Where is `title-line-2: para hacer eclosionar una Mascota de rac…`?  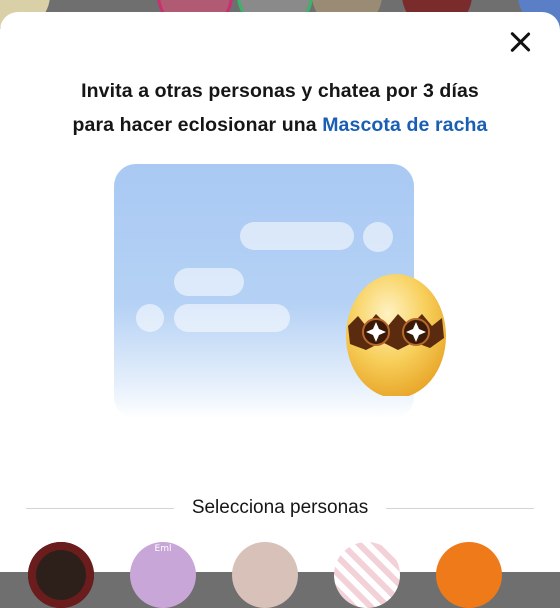 title-line-2: para hacer eclosionar una Mascota de rac… is located at coordinates (280, 125).